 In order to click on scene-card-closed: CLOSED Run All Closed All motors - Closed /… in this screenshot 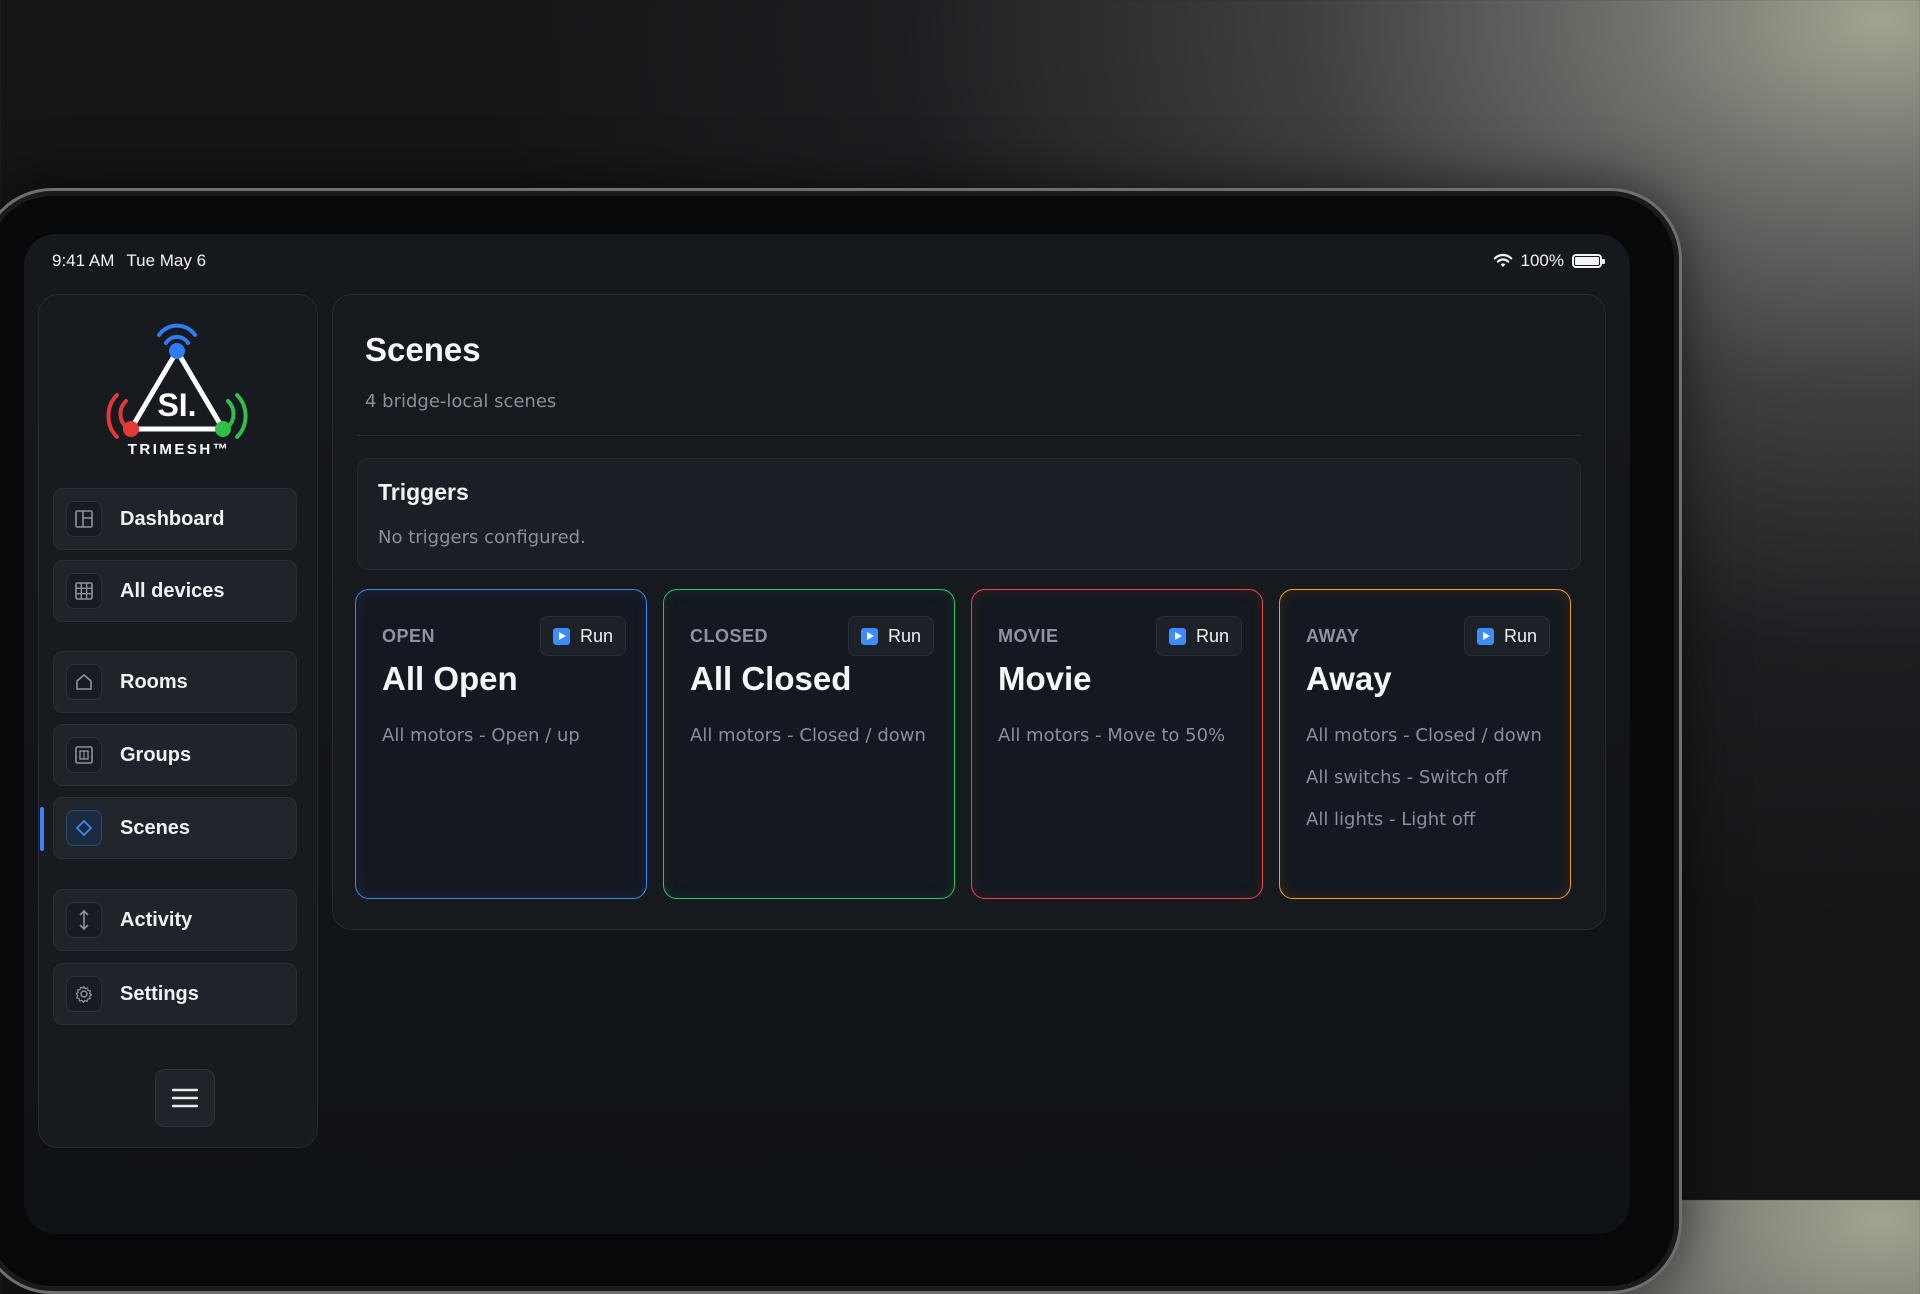, I will do `click(809, 744)`.